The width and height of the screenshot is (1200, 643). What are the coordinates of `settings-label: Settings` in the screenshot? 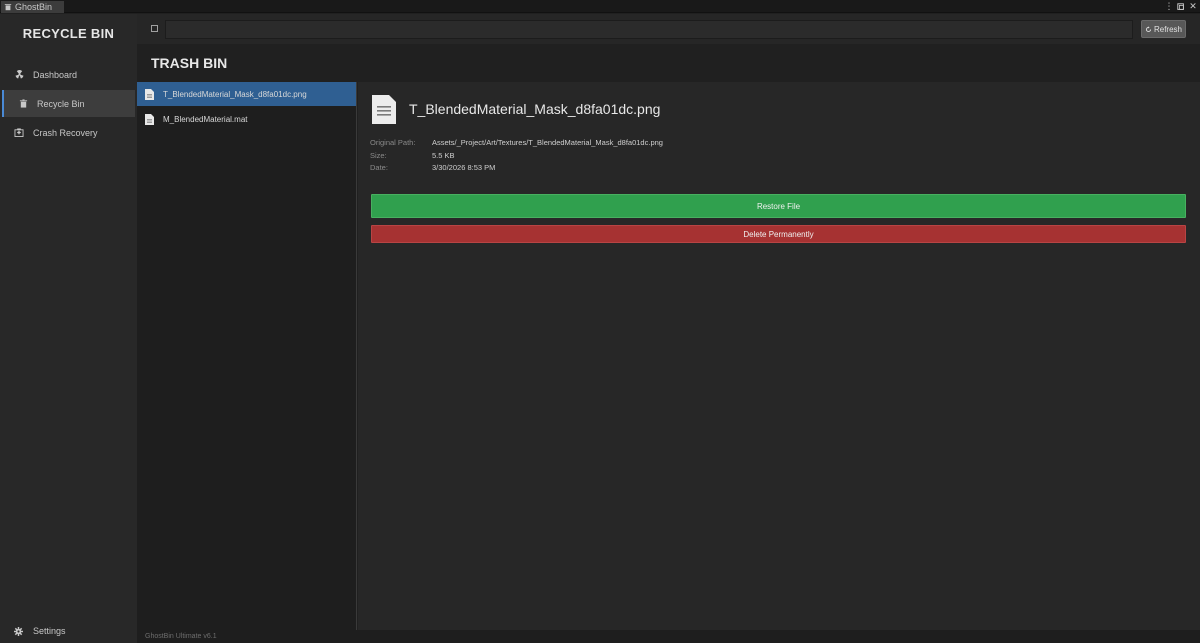 It's located at (49, 631).